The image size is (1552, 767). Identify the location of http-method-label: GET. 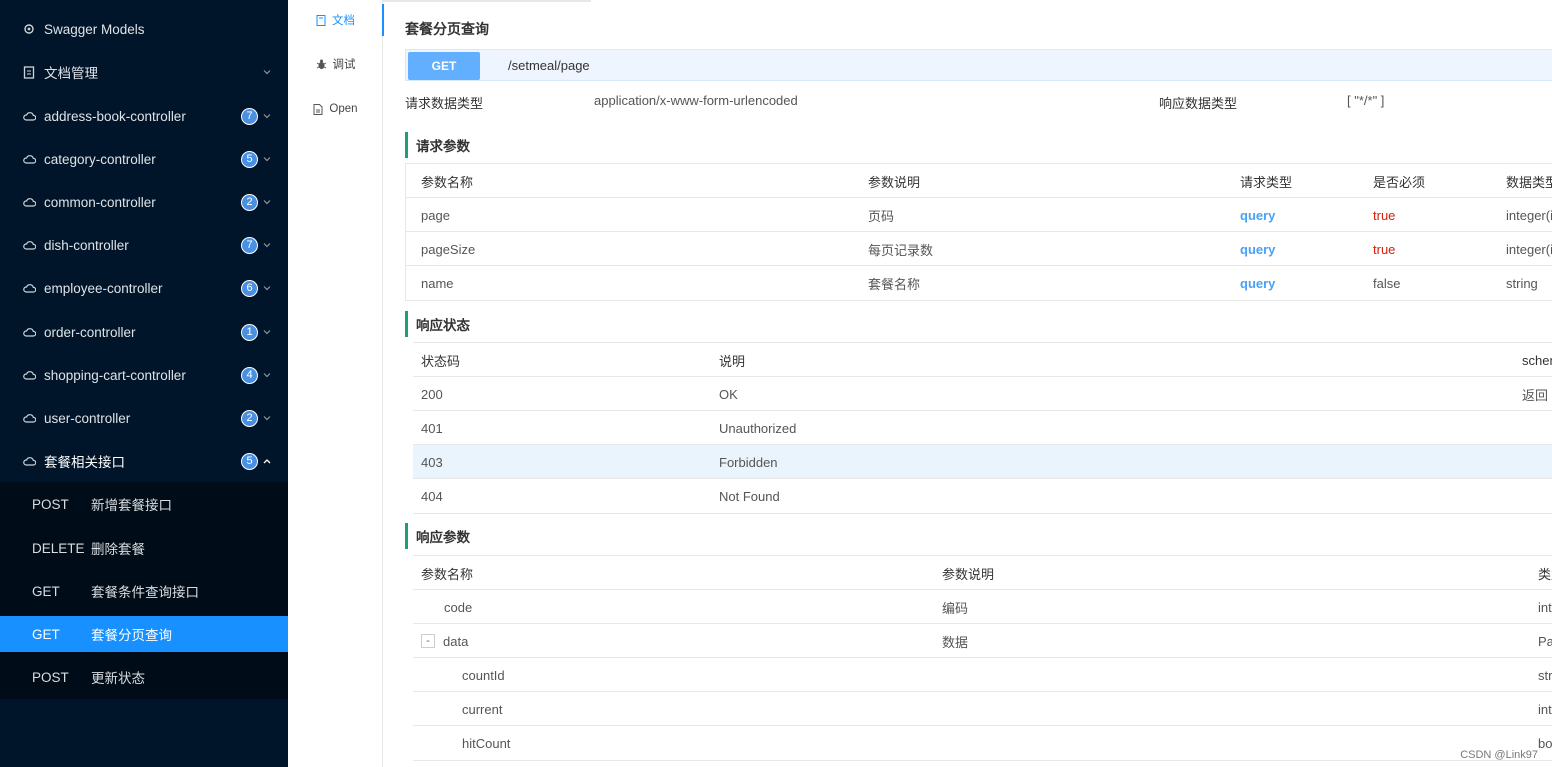
(46, 634).